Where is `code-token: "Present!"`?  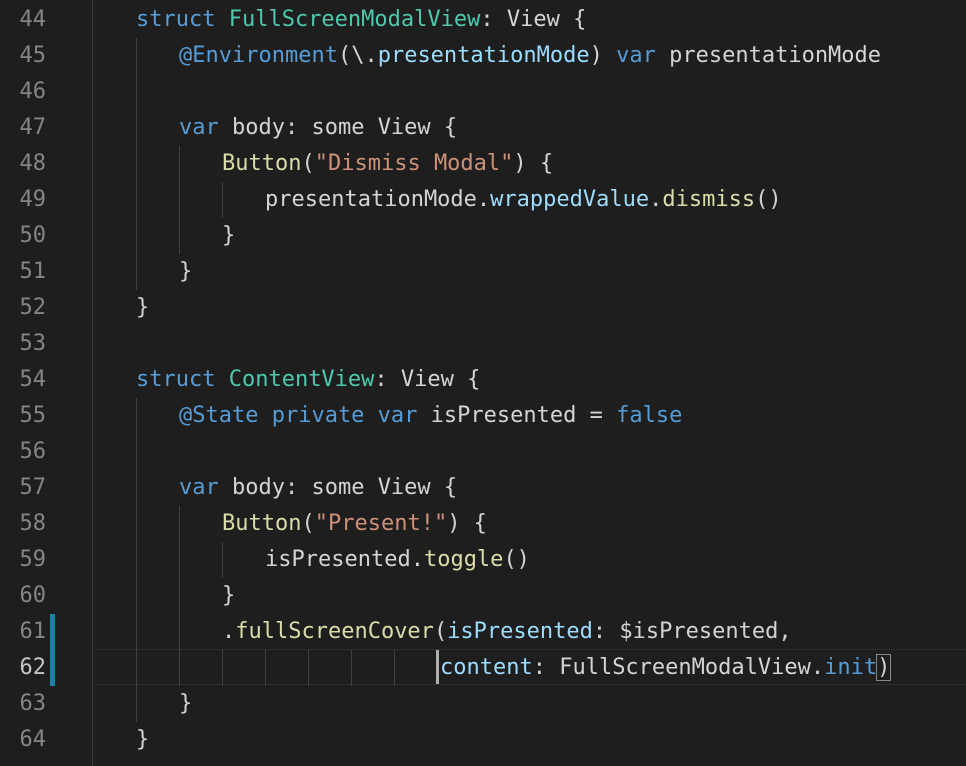
code-token: "Present!" is located at coordinates (381, 523).